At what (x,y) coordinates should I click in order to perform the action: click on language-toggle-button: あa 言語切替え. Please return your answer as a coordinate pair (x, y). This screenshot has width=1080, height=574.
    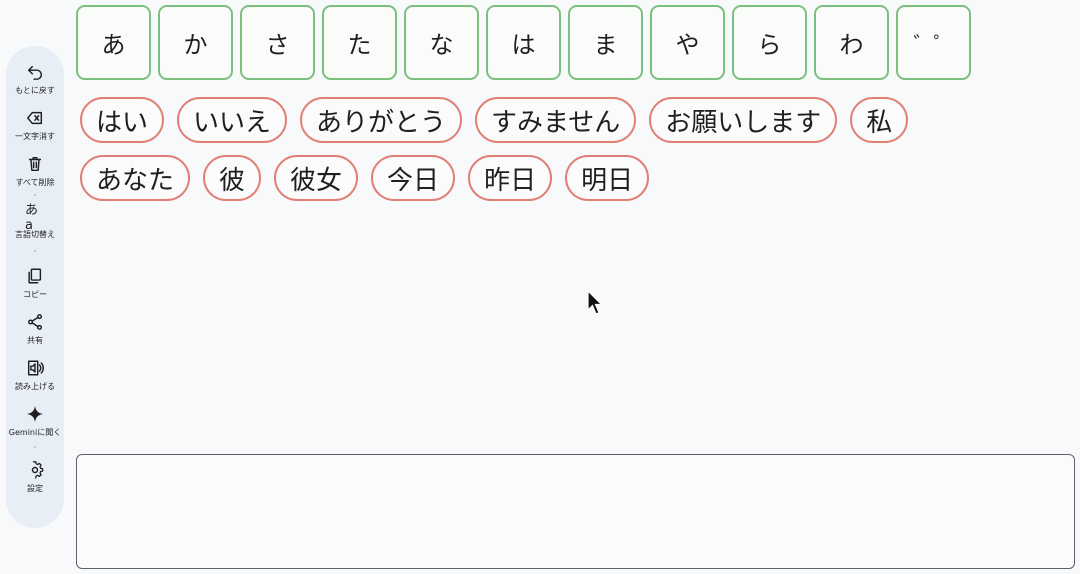
    Looking at the image, I should click on (35, 221).